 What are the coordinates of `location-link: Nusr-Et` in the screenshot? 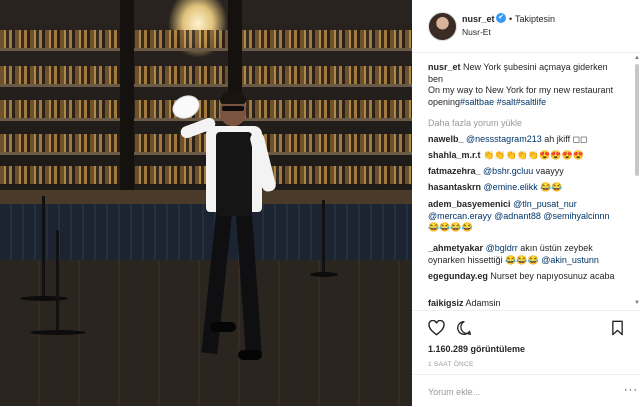 It's located at (476, 32).